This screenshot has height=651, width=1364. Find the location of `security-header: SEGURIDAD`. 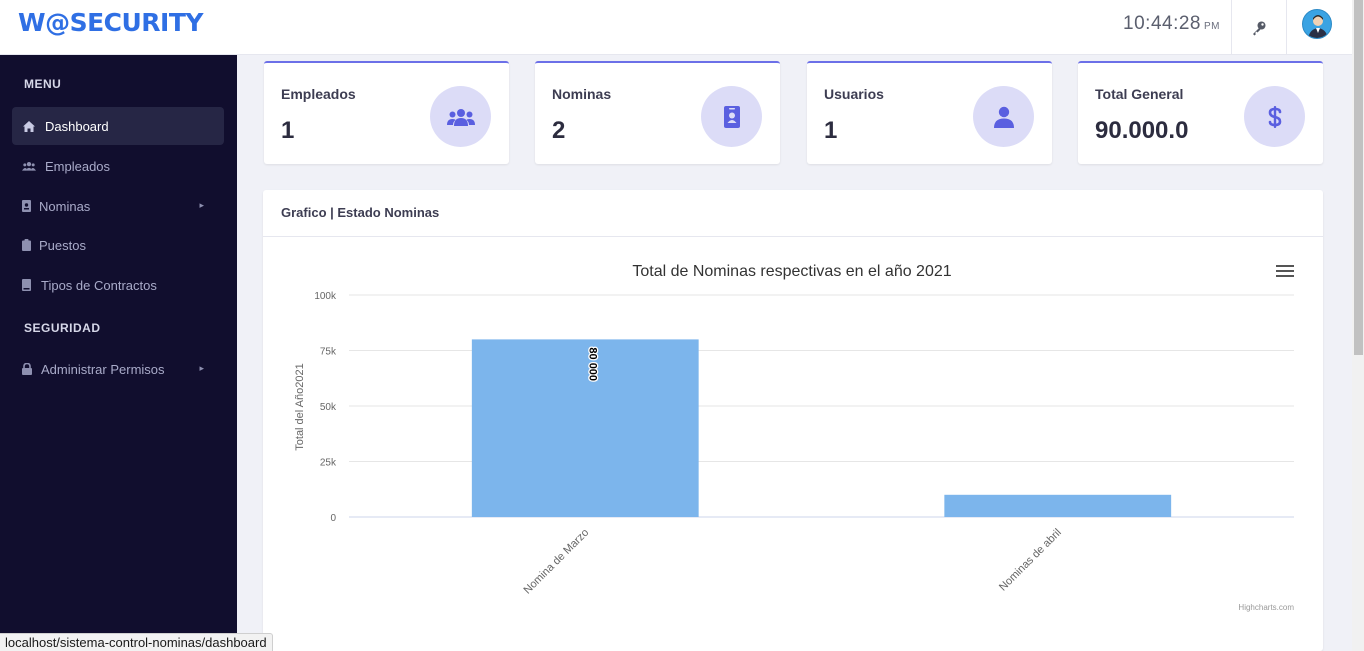

security-header: SEGURIDAD is located at coordinates (62, 328).